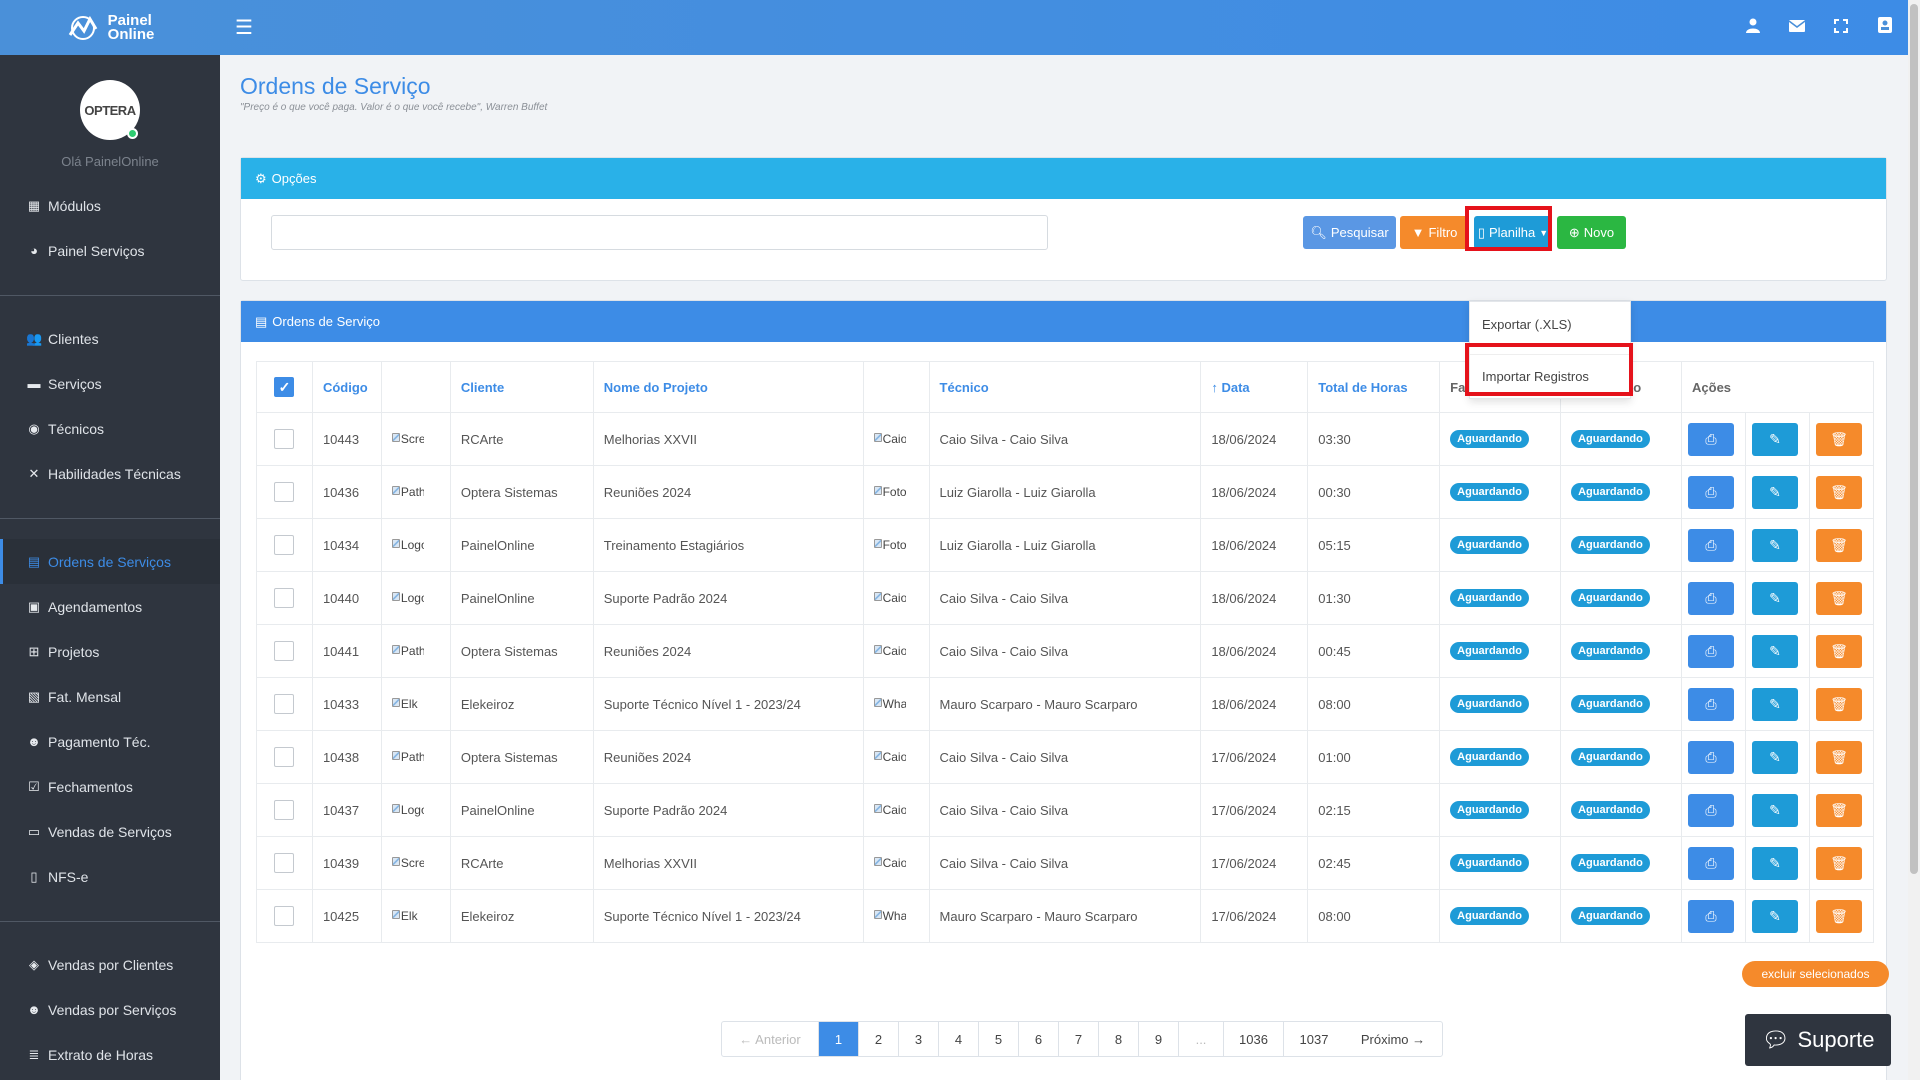  Describe the element at coordinates (110, 473) in the screenshot. I see `sidebar-item-habilidades: ✕ Habilidades Técnicas` at that location.